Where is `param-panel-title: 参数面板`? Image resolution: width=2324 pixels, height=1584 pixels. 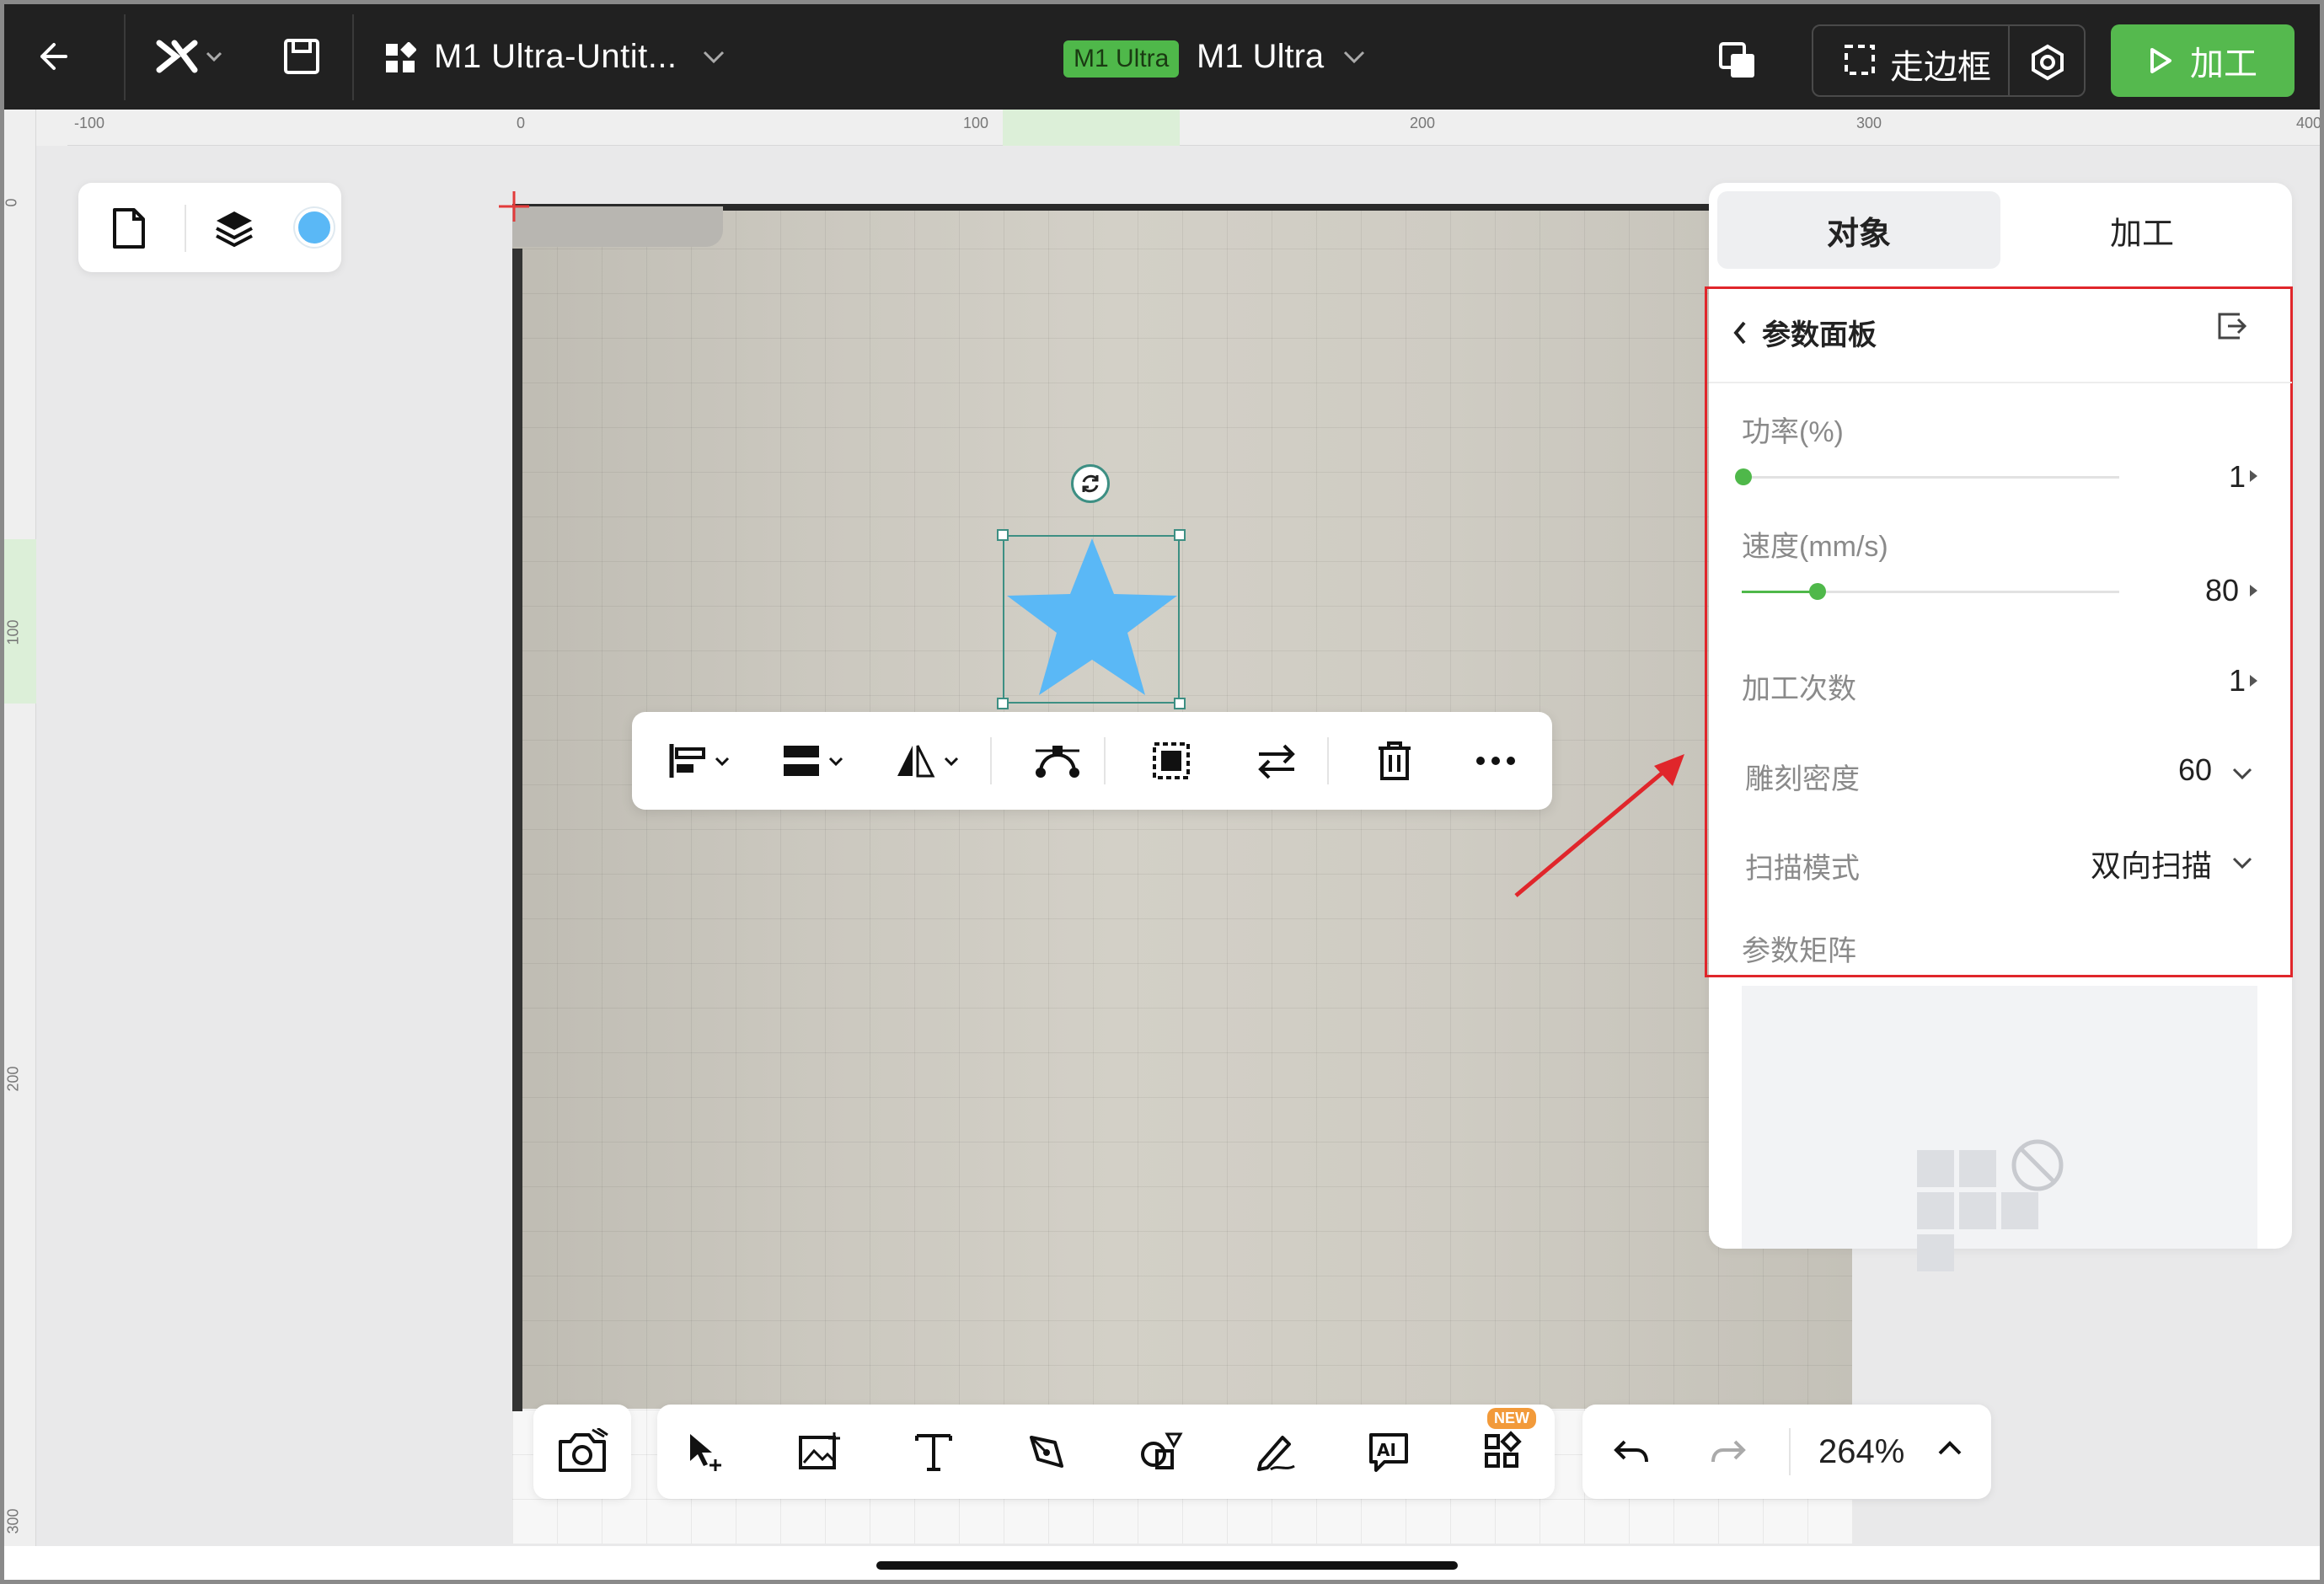 param-panel-title: 参数面板 is located at coordinates (1819, 335).